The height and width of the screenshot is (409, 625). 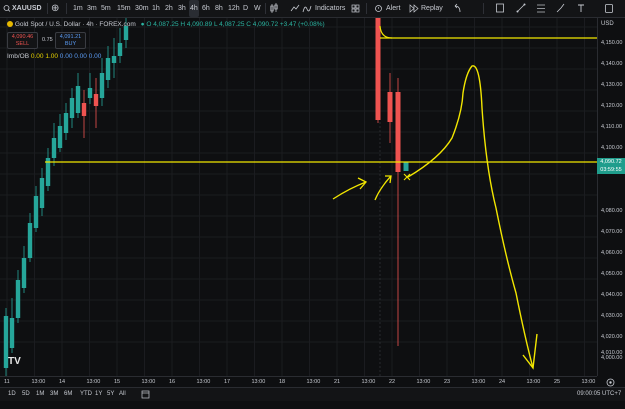 I want to click on add-symbol-icon: ⊕, so click(x=55, y=8).